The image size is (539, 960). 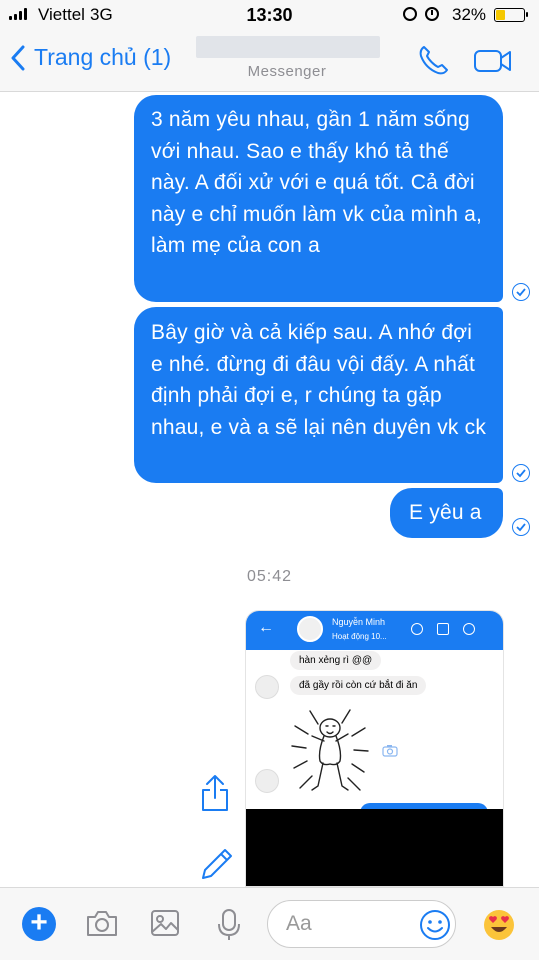 I want to click on camera-button, so click(x=102, y=925).